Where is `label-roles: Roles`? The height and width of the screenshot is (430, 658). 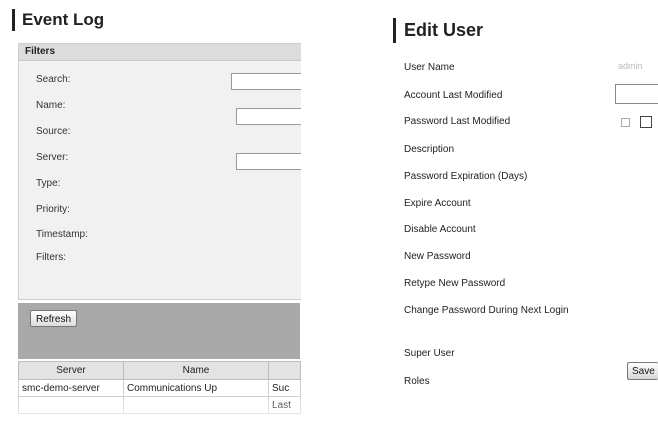 label-roles: Roles is located at coordinates (417, 381).